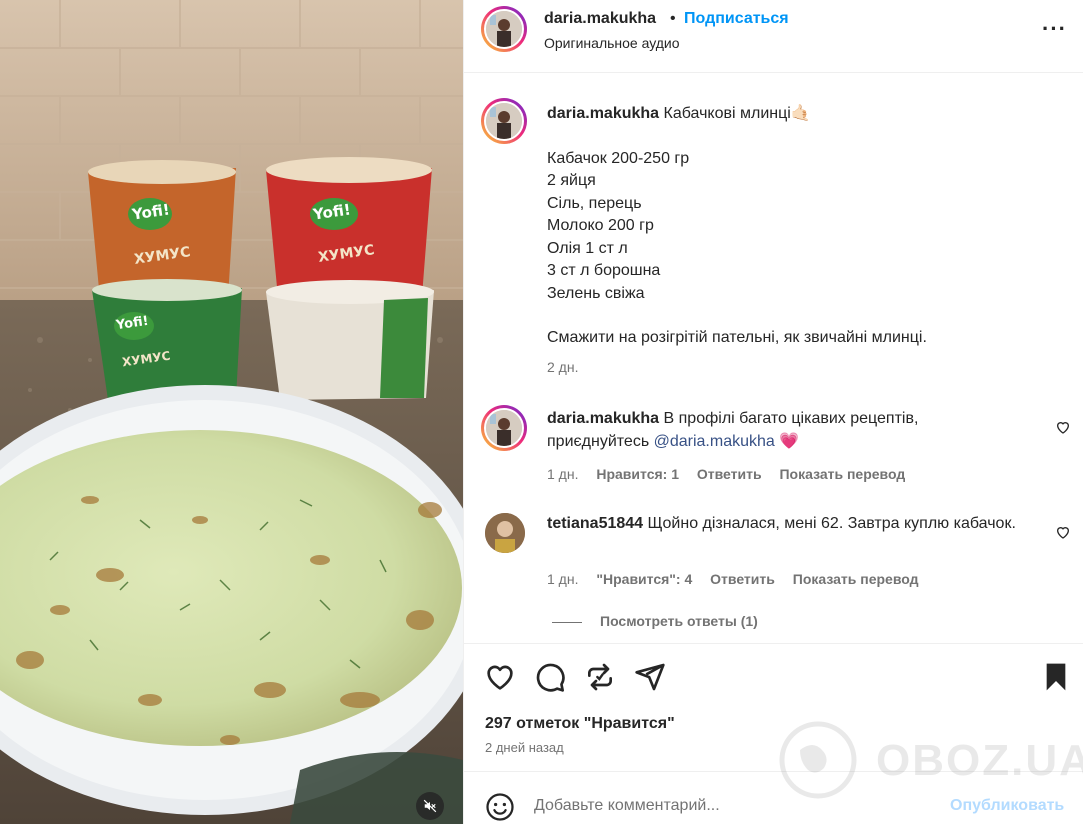 The height and width of the screenshot is (824, 1083). What do you see at coordinates (618, 158) in the screenshot?
I see `ingredient-line: Кабачок 200-250 гр` at bounding box center [618, 158].